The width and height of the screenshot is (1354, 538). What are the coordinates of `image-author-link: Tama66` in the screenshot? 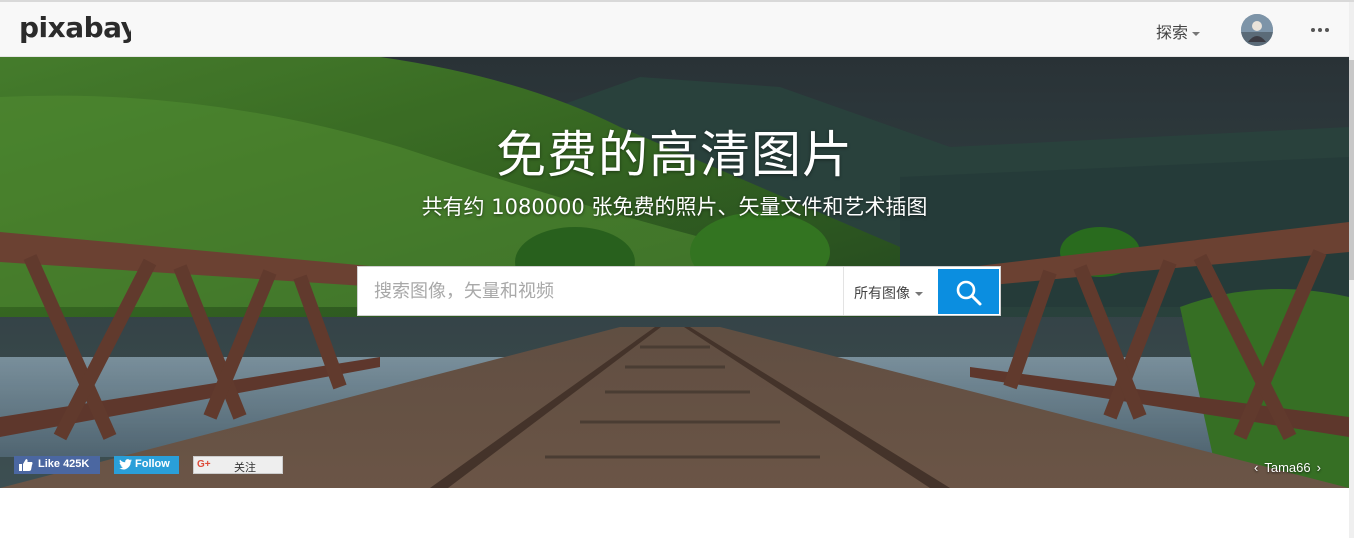 It's located at (1287, 467).